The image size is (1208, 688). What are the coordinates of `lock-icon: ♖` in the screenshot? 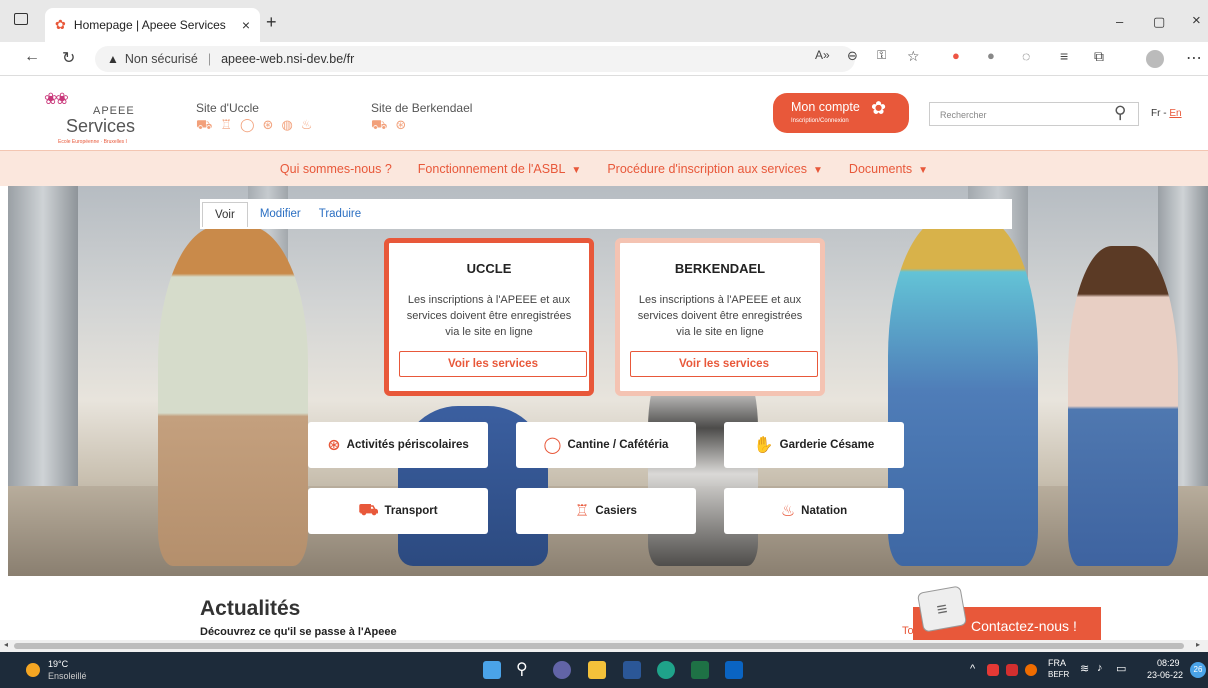 It's located at (582, 511).